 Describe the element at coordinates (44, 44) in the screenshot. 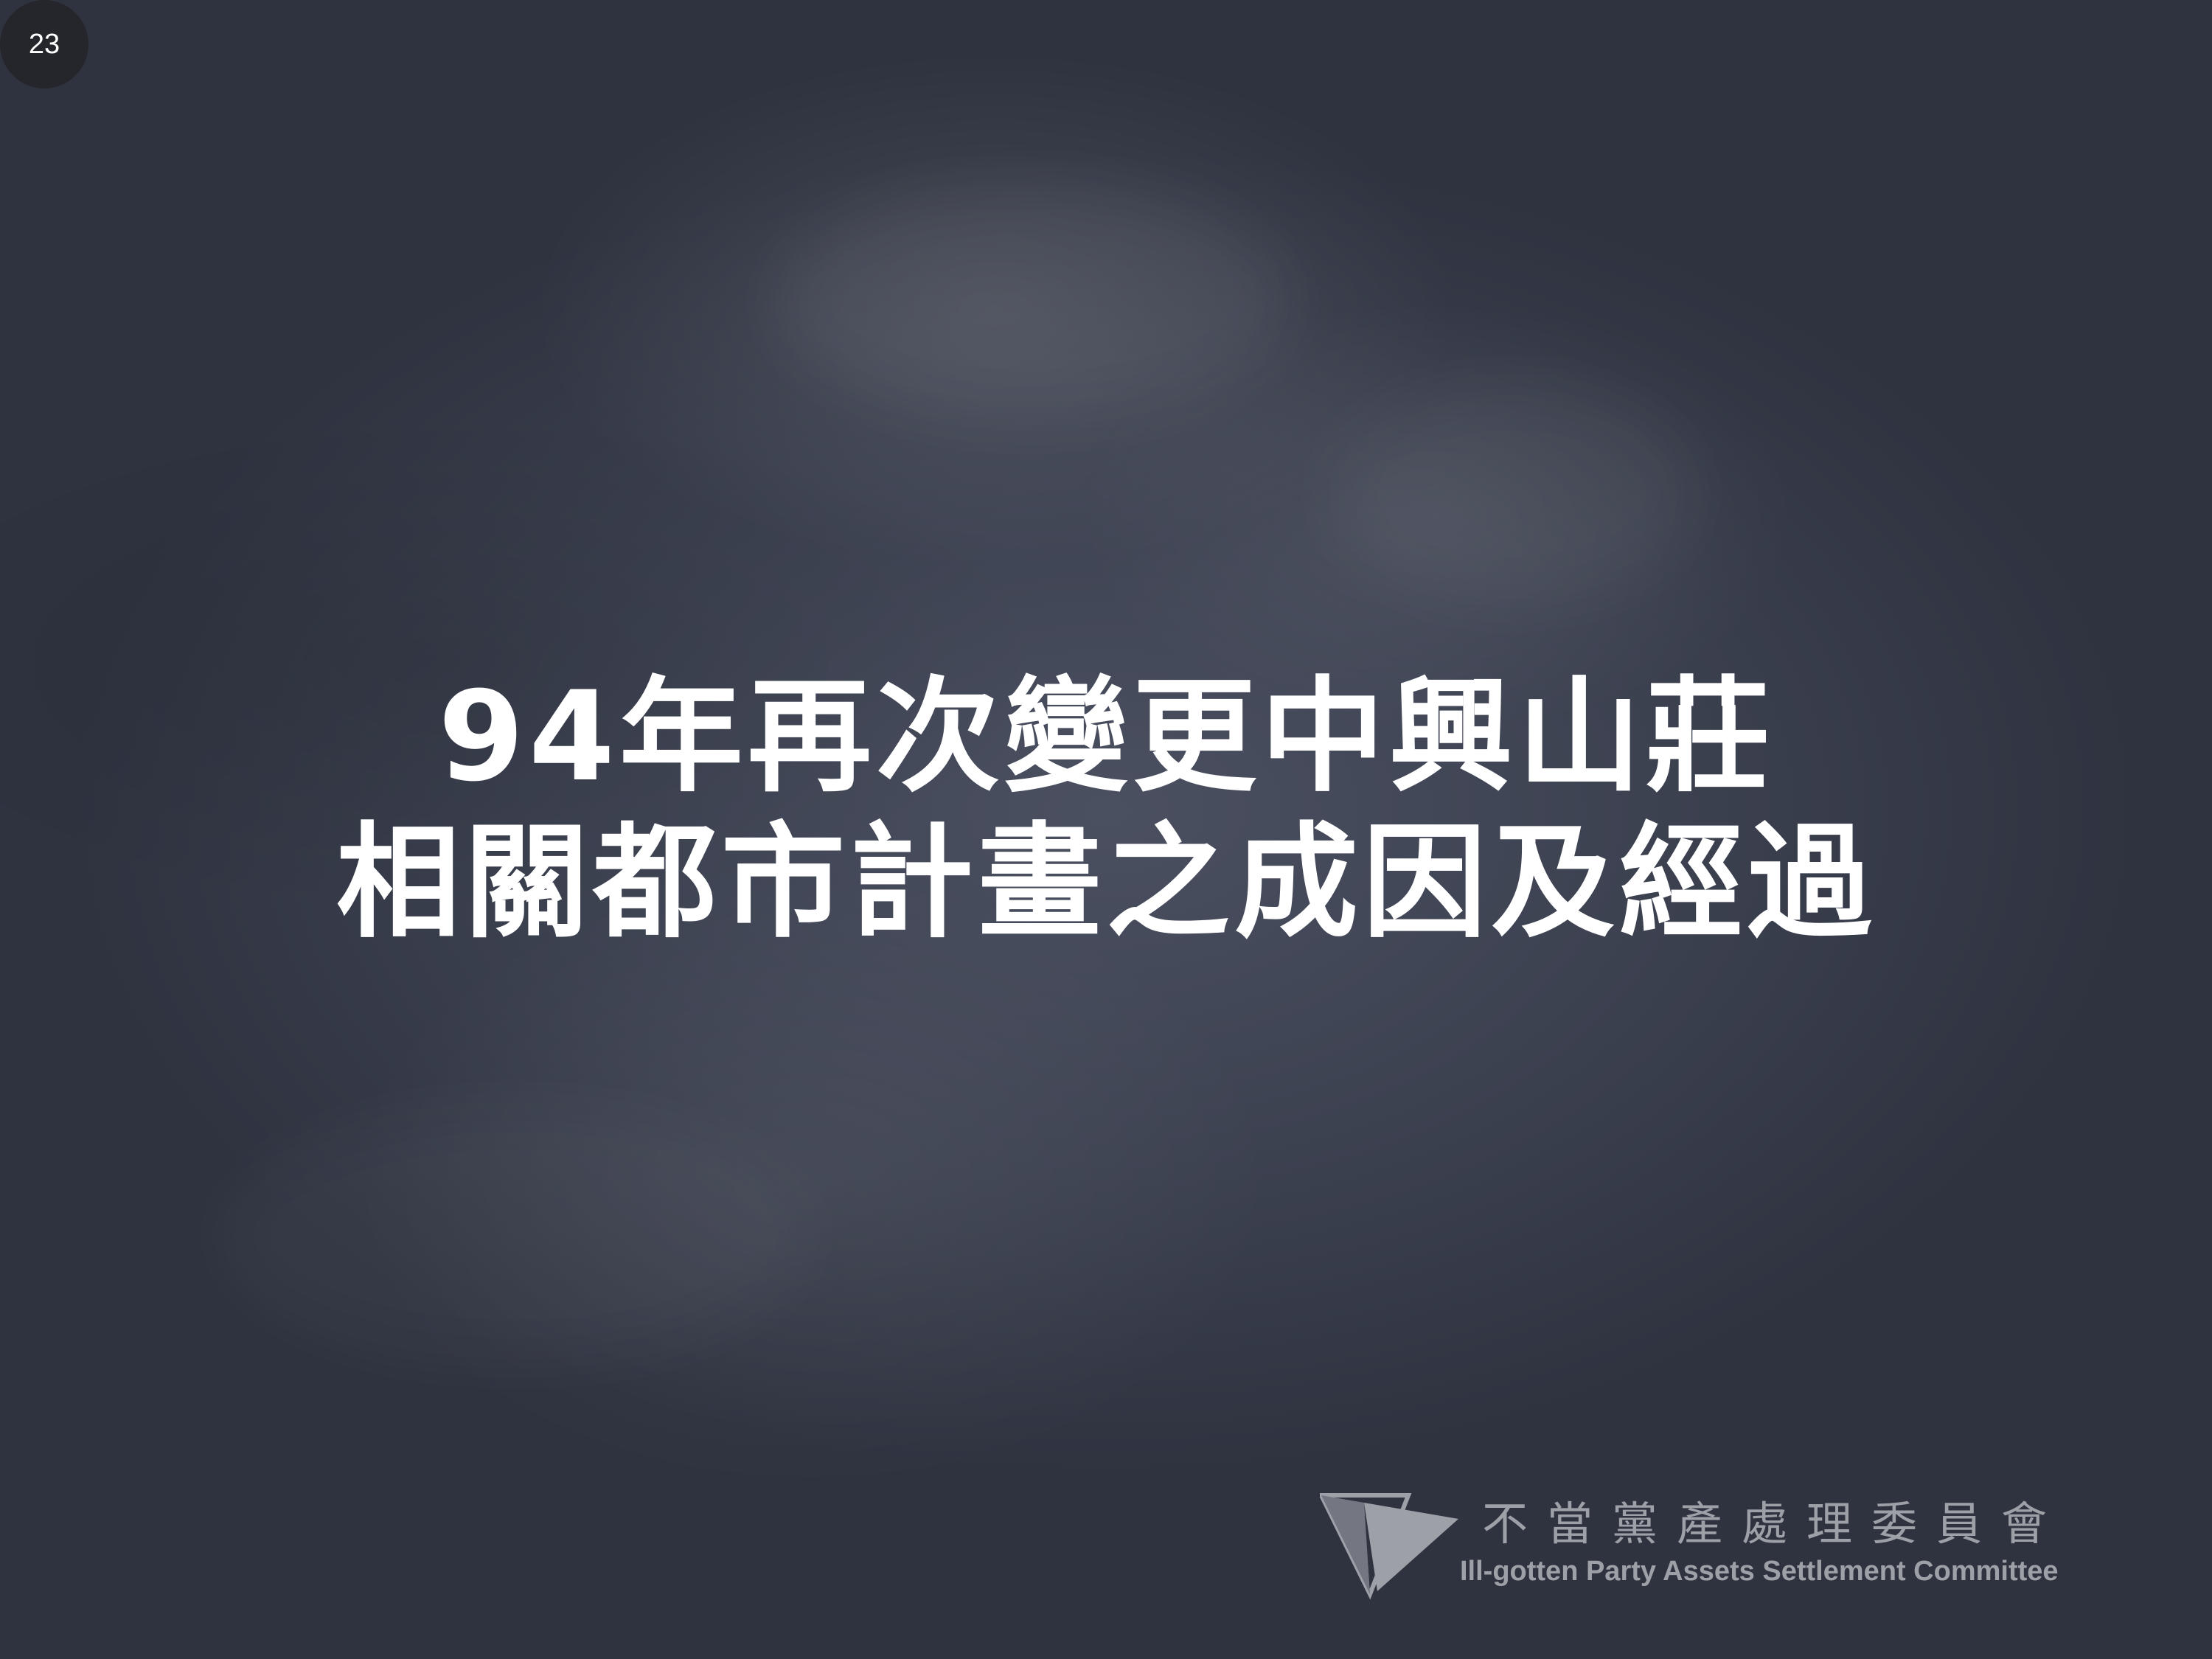

I see `page-number-badge: 23` at that location.